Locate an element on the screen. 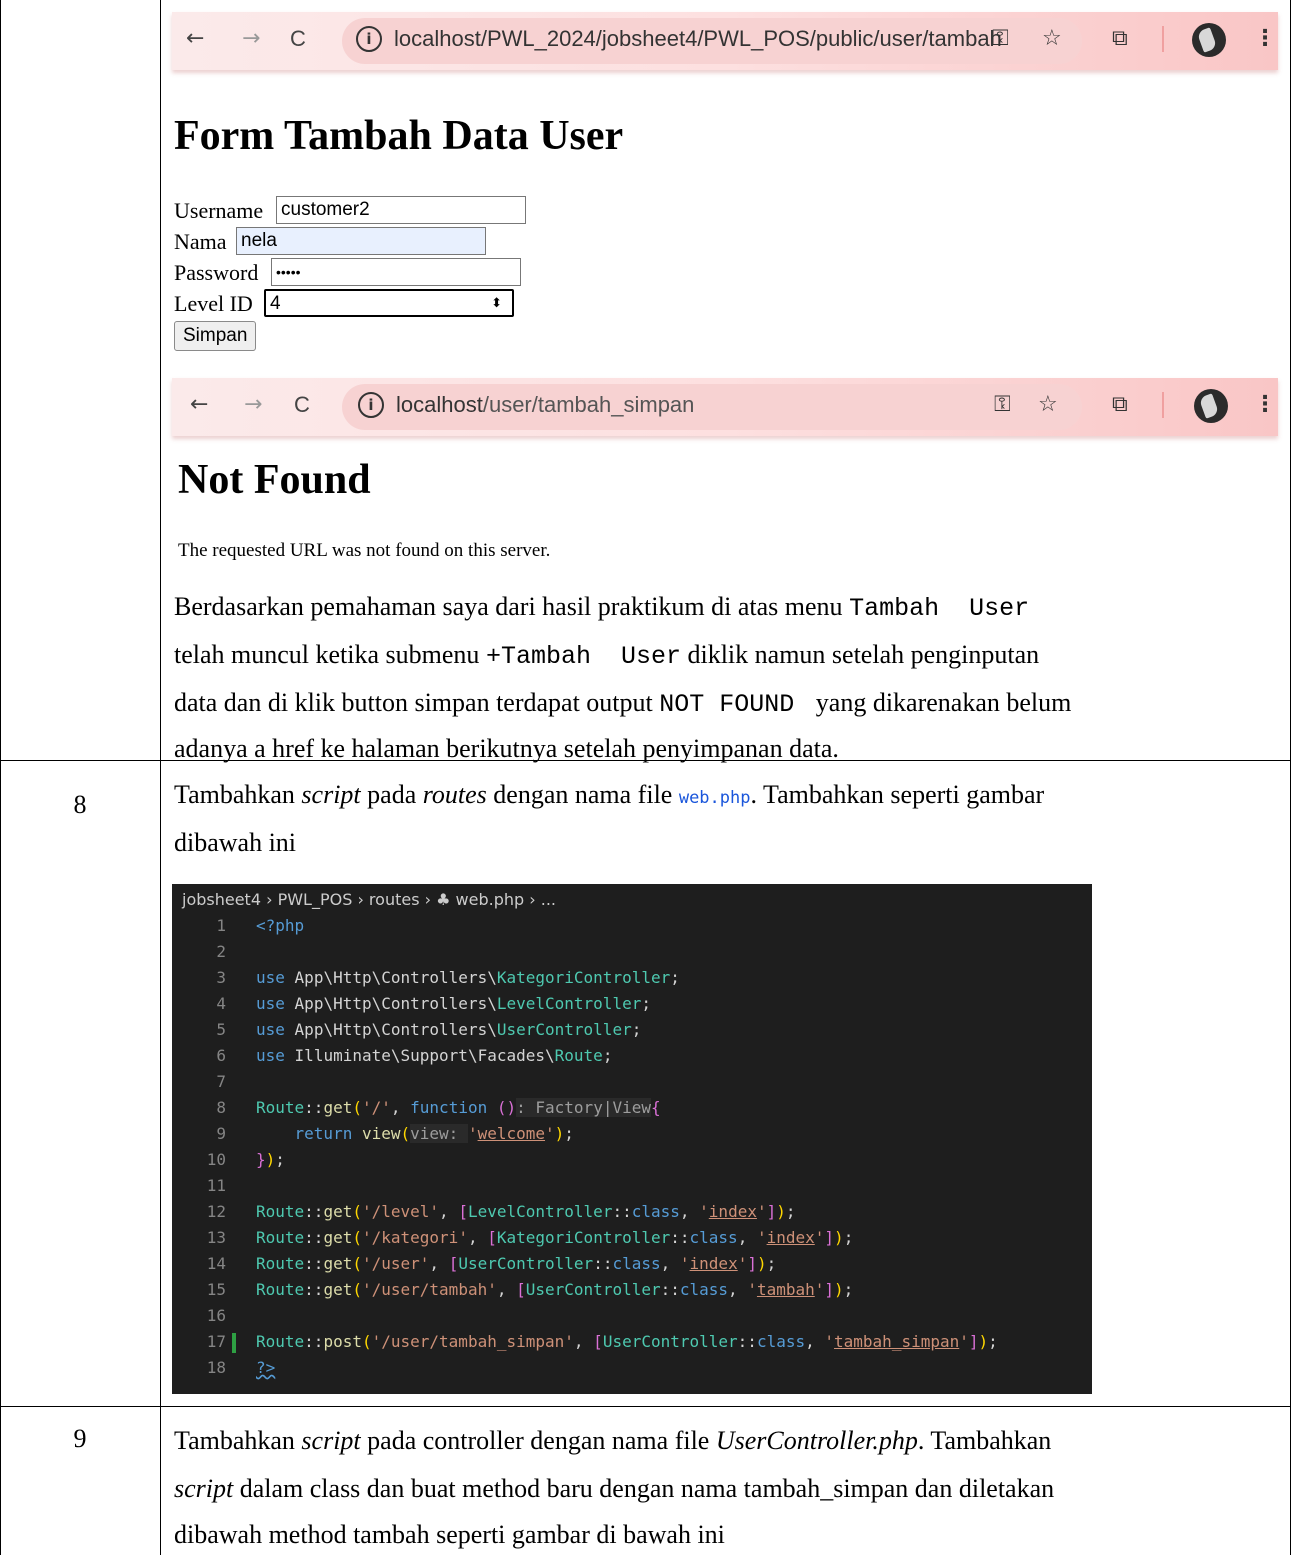 The width and height of the screenshot is (1291, 1555). url-text: localhost/user/tambah_simpan is located at coordinates (545, 405).